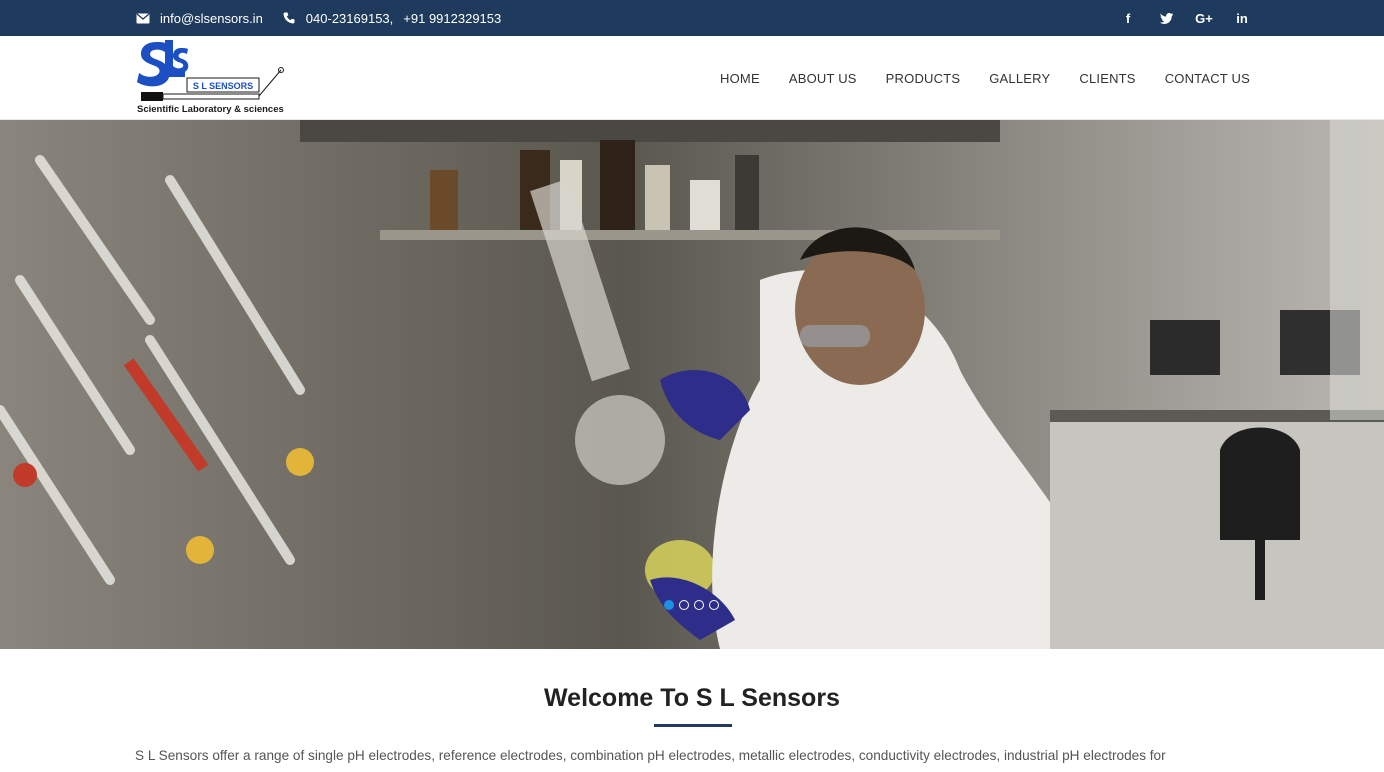 The image size is (1384, 772). What do you see at coordinates (1019, 78) in the screenshot?
I see `nav-gallery: GALLERY` at bounding box center [1019, 78].